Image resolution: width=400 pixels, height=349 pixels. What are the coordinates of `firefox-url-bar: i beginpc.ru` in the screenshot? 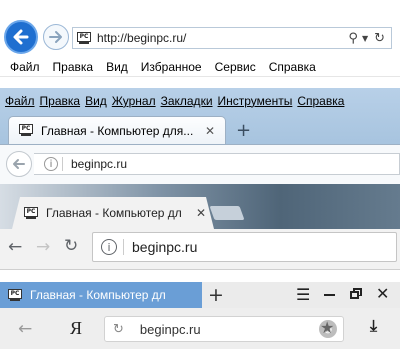 It's located at (217, 164).